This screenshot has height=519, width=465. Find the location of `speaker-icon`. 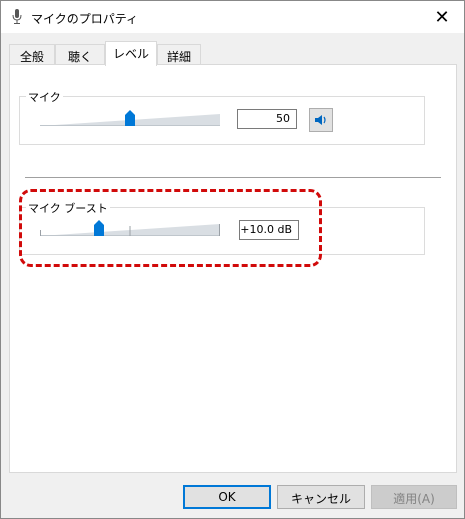

speaker-icon is located at coordinates (320, 120).